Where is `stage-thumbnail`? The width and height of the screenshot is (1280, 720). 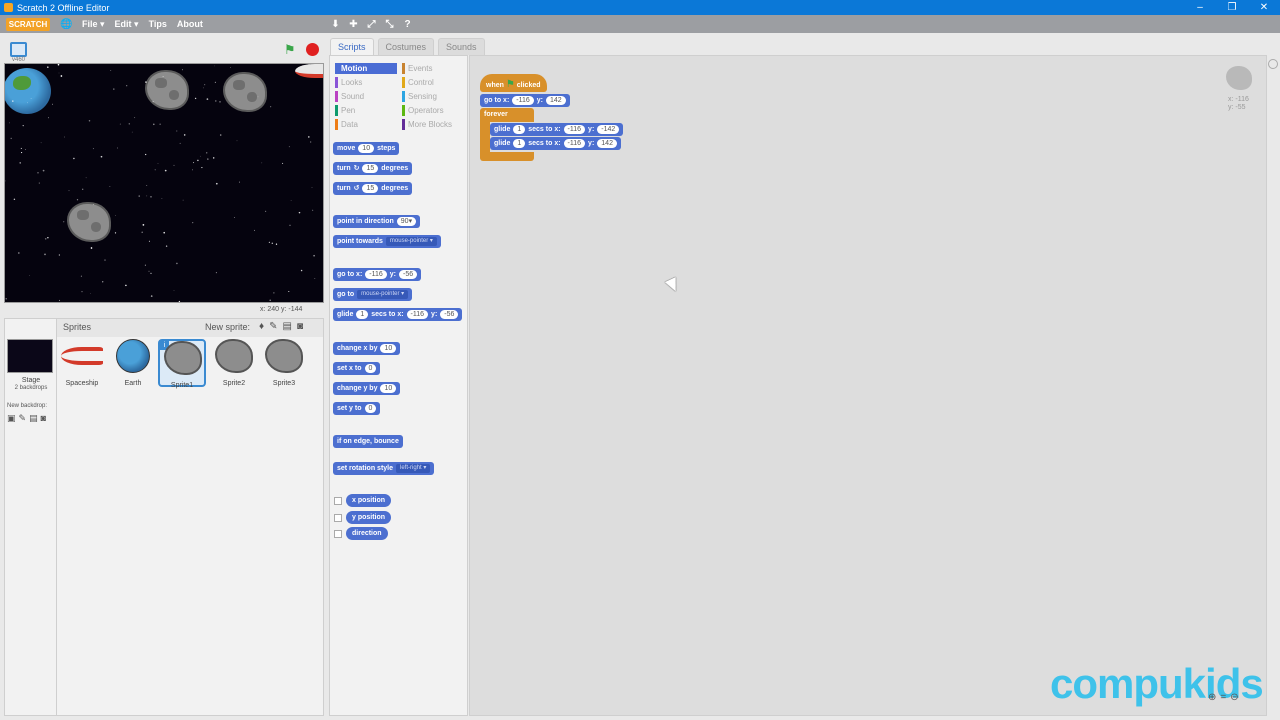
stage-thumbnail is located at coordinates (30, 356).